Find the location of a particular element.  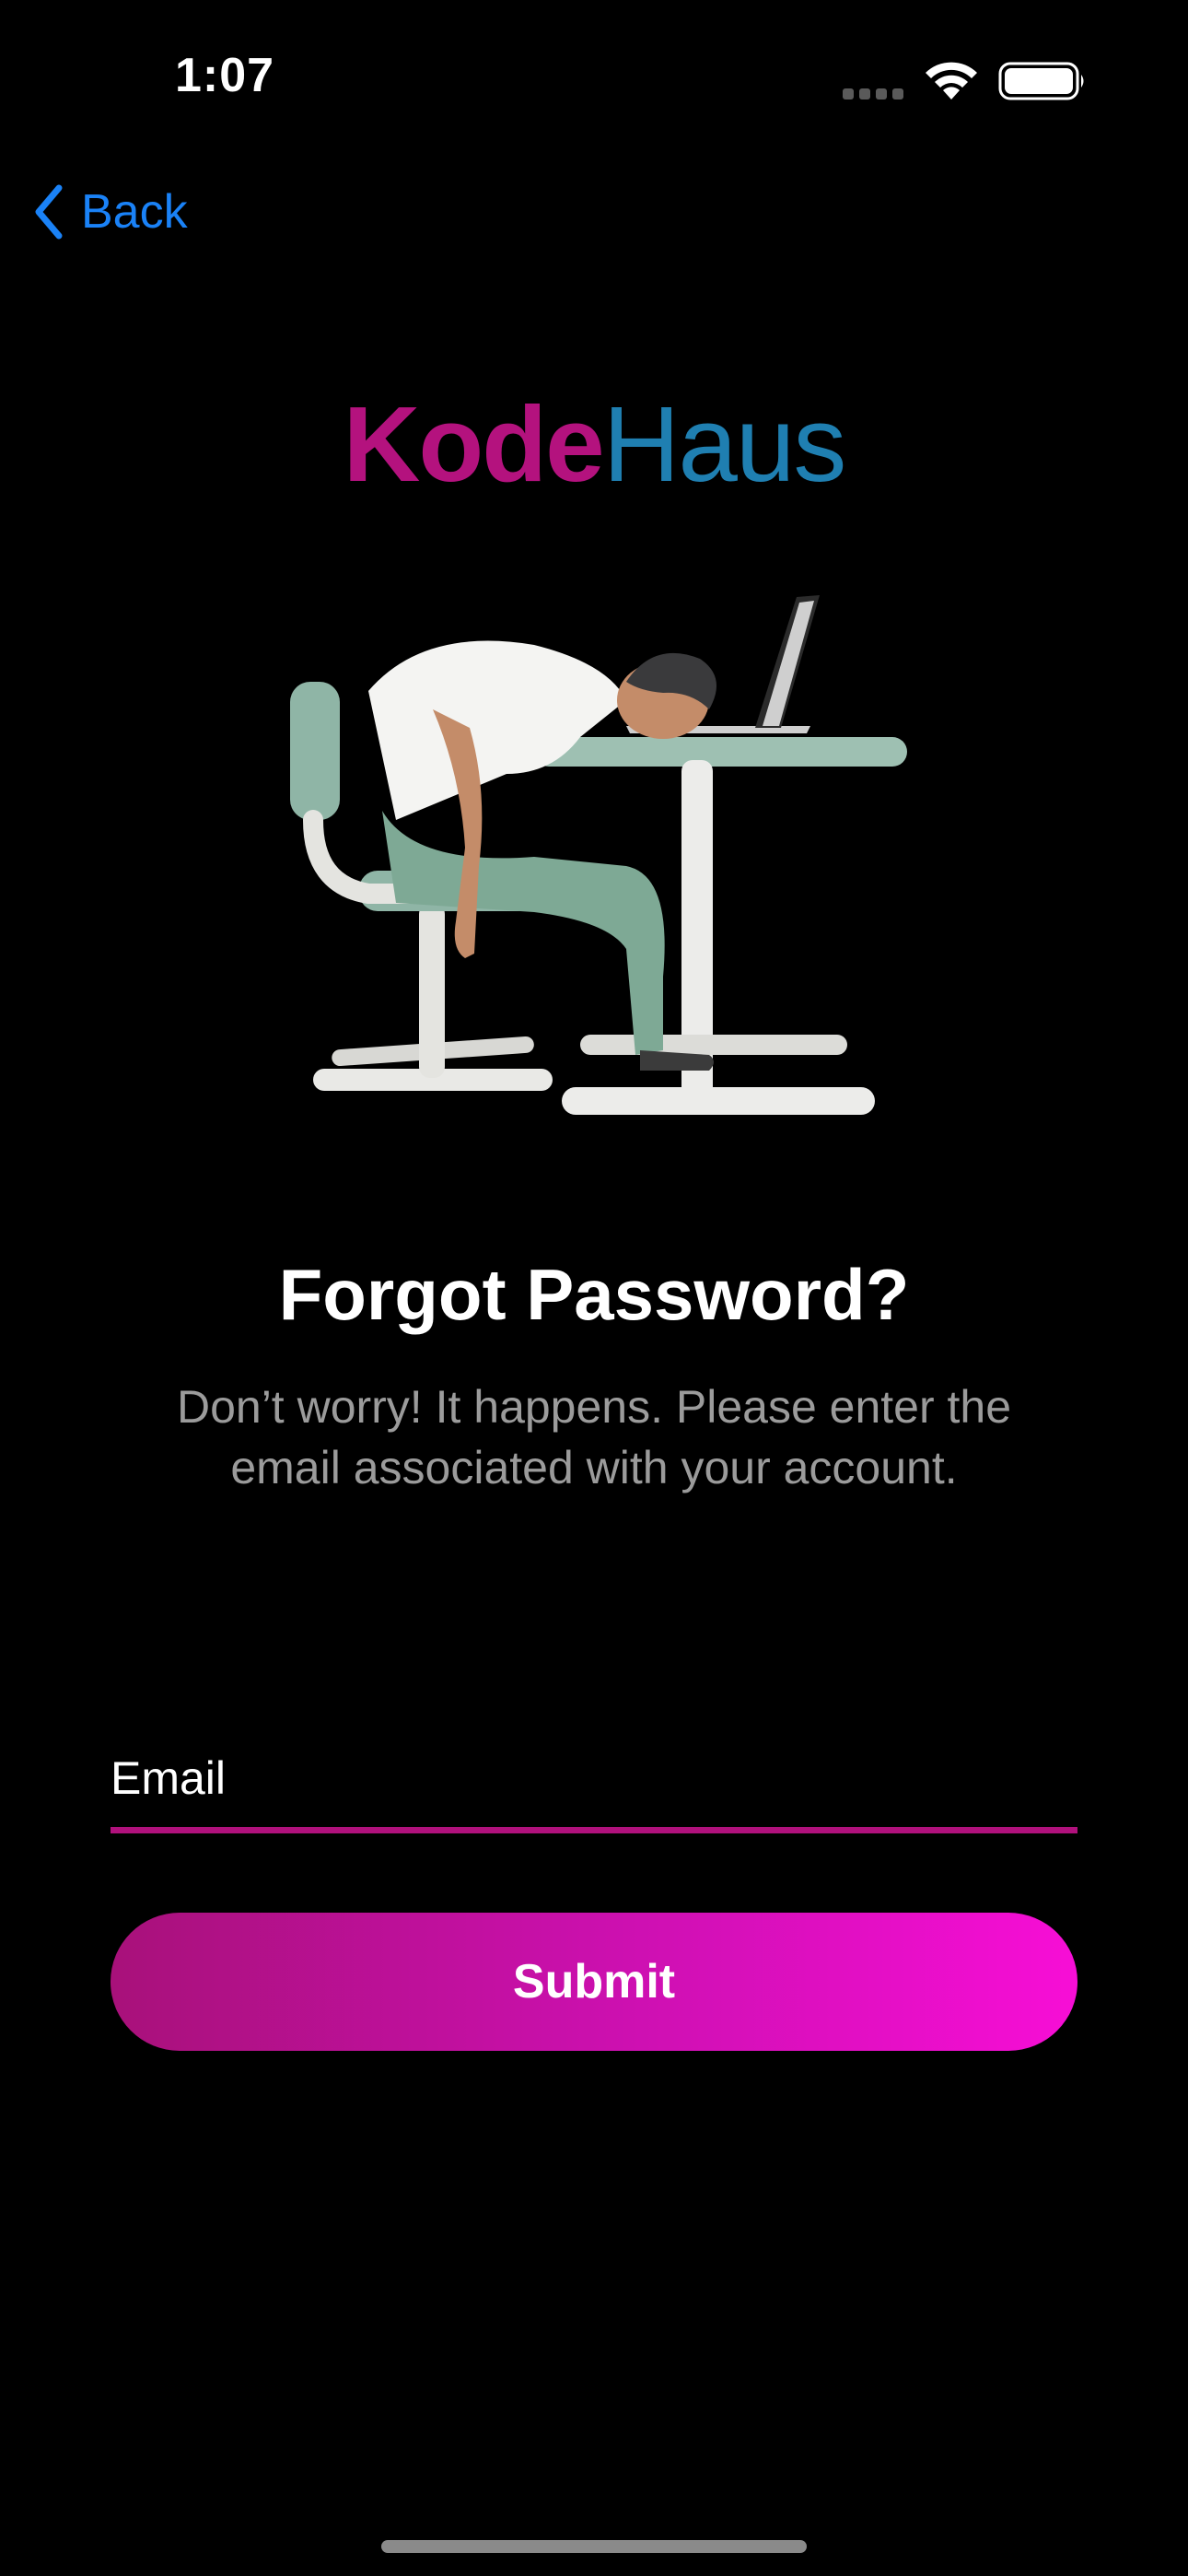

back-button: Back is located at coordinates (111, 212).